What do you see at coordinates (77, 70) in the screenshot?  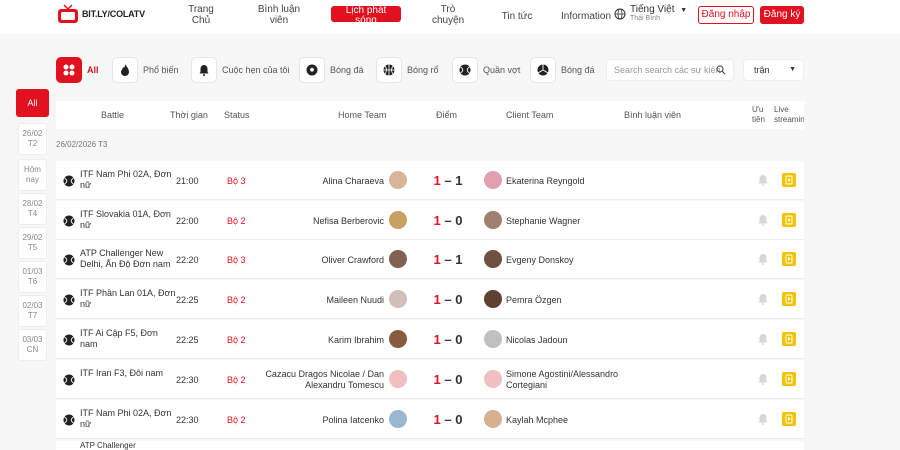 I see `filter-all: All` at bounding box center [77, 70].